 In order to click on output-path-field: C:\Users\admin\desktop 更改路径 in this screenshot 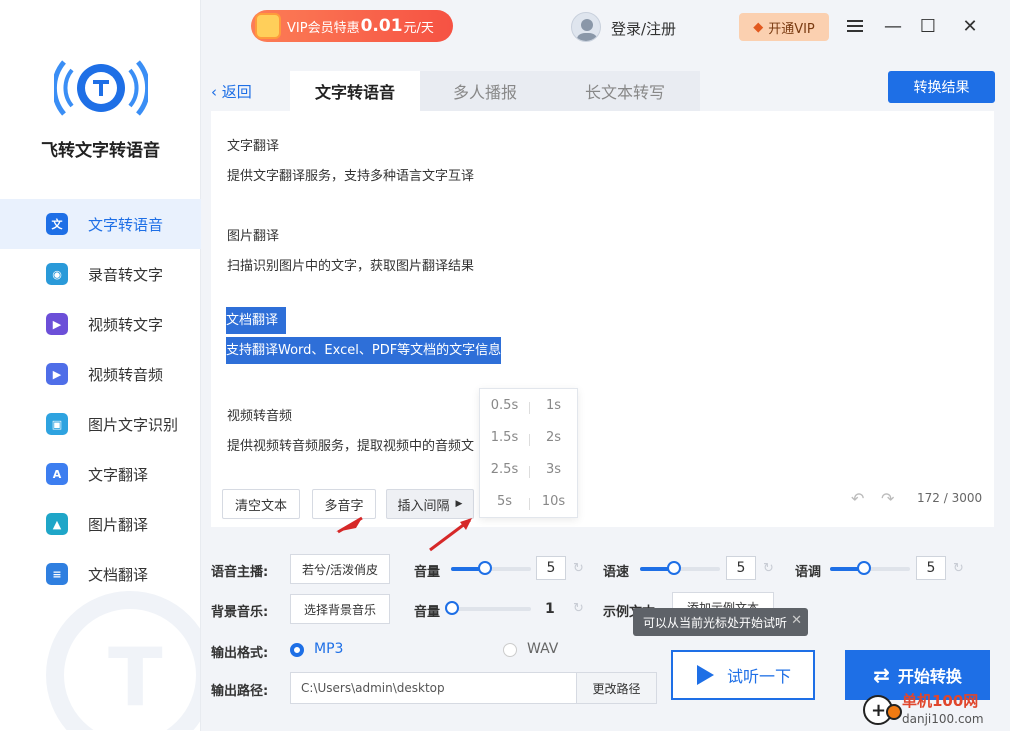, I will do `click(473, 688)`.